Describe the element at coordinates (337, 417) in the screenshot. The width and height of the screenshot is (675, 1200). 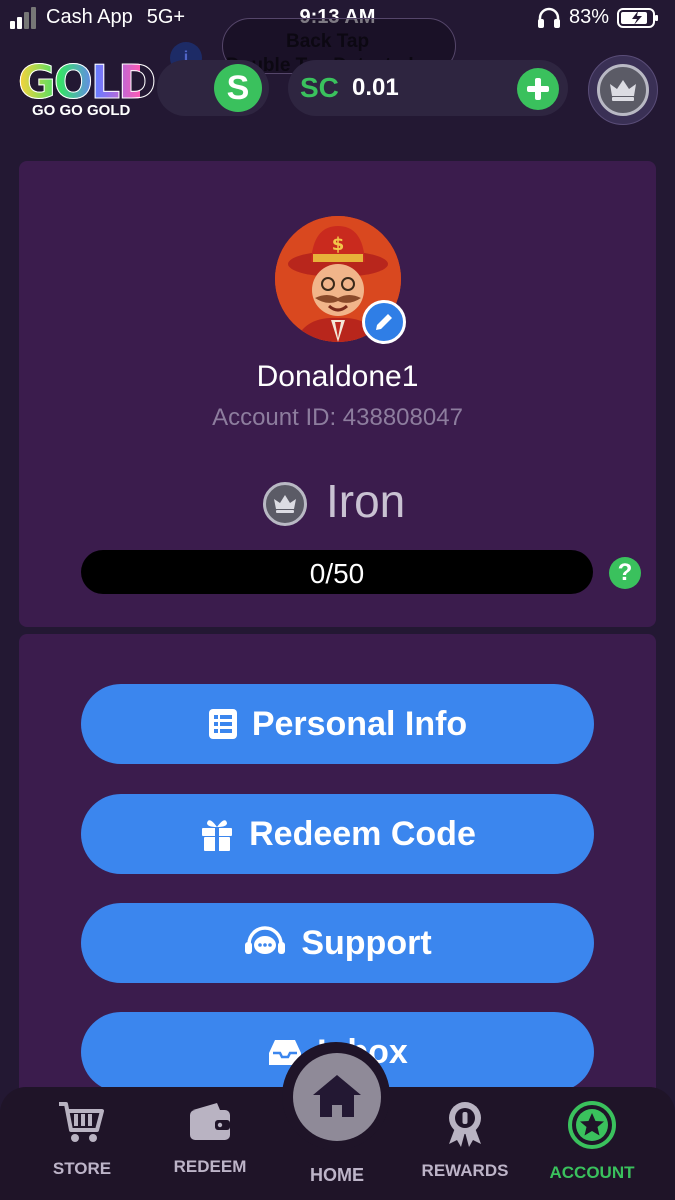
I see `account-id: Account ID: 438808047` at that location.